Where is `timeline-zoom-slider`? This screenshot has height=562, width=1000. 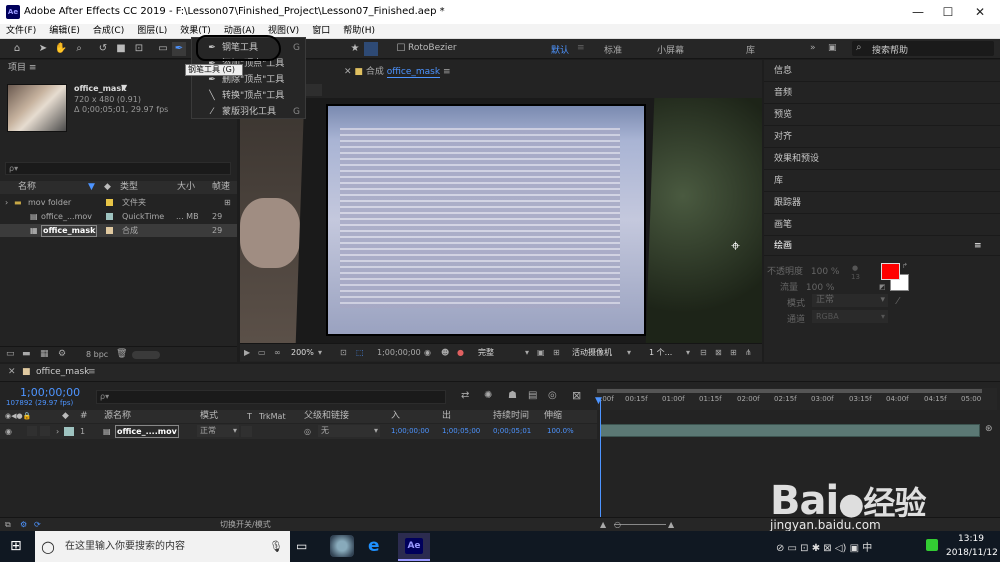 timeline-zoom-slider is located at coordinates (640, 524).